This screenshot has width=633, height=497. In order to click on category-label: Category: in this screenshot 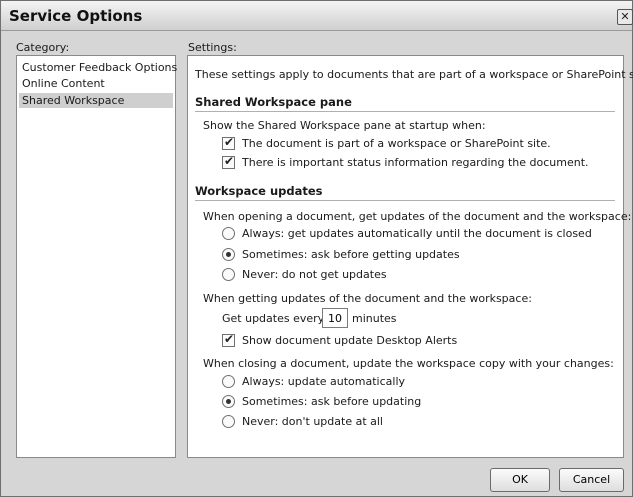, I will do `click(43, 47)`.